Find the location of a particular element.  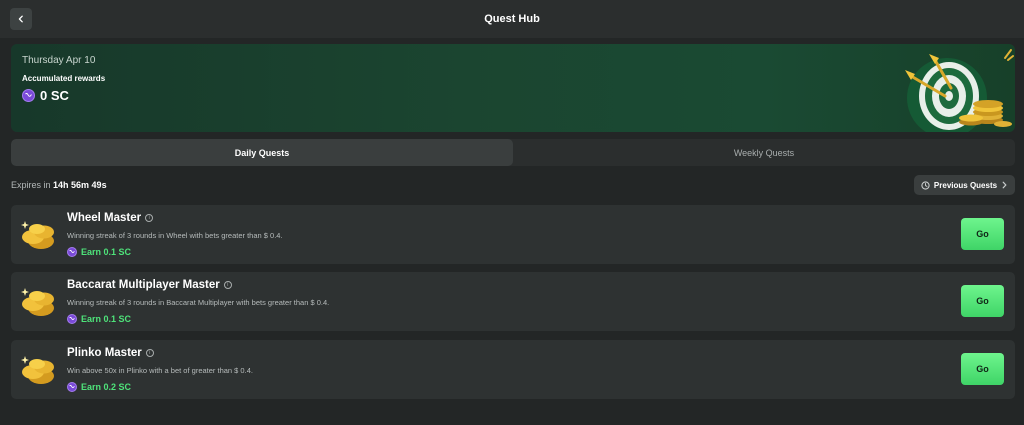

accumulated-rewards-label: Accumulated rewards is located at coordinates (64, 78).